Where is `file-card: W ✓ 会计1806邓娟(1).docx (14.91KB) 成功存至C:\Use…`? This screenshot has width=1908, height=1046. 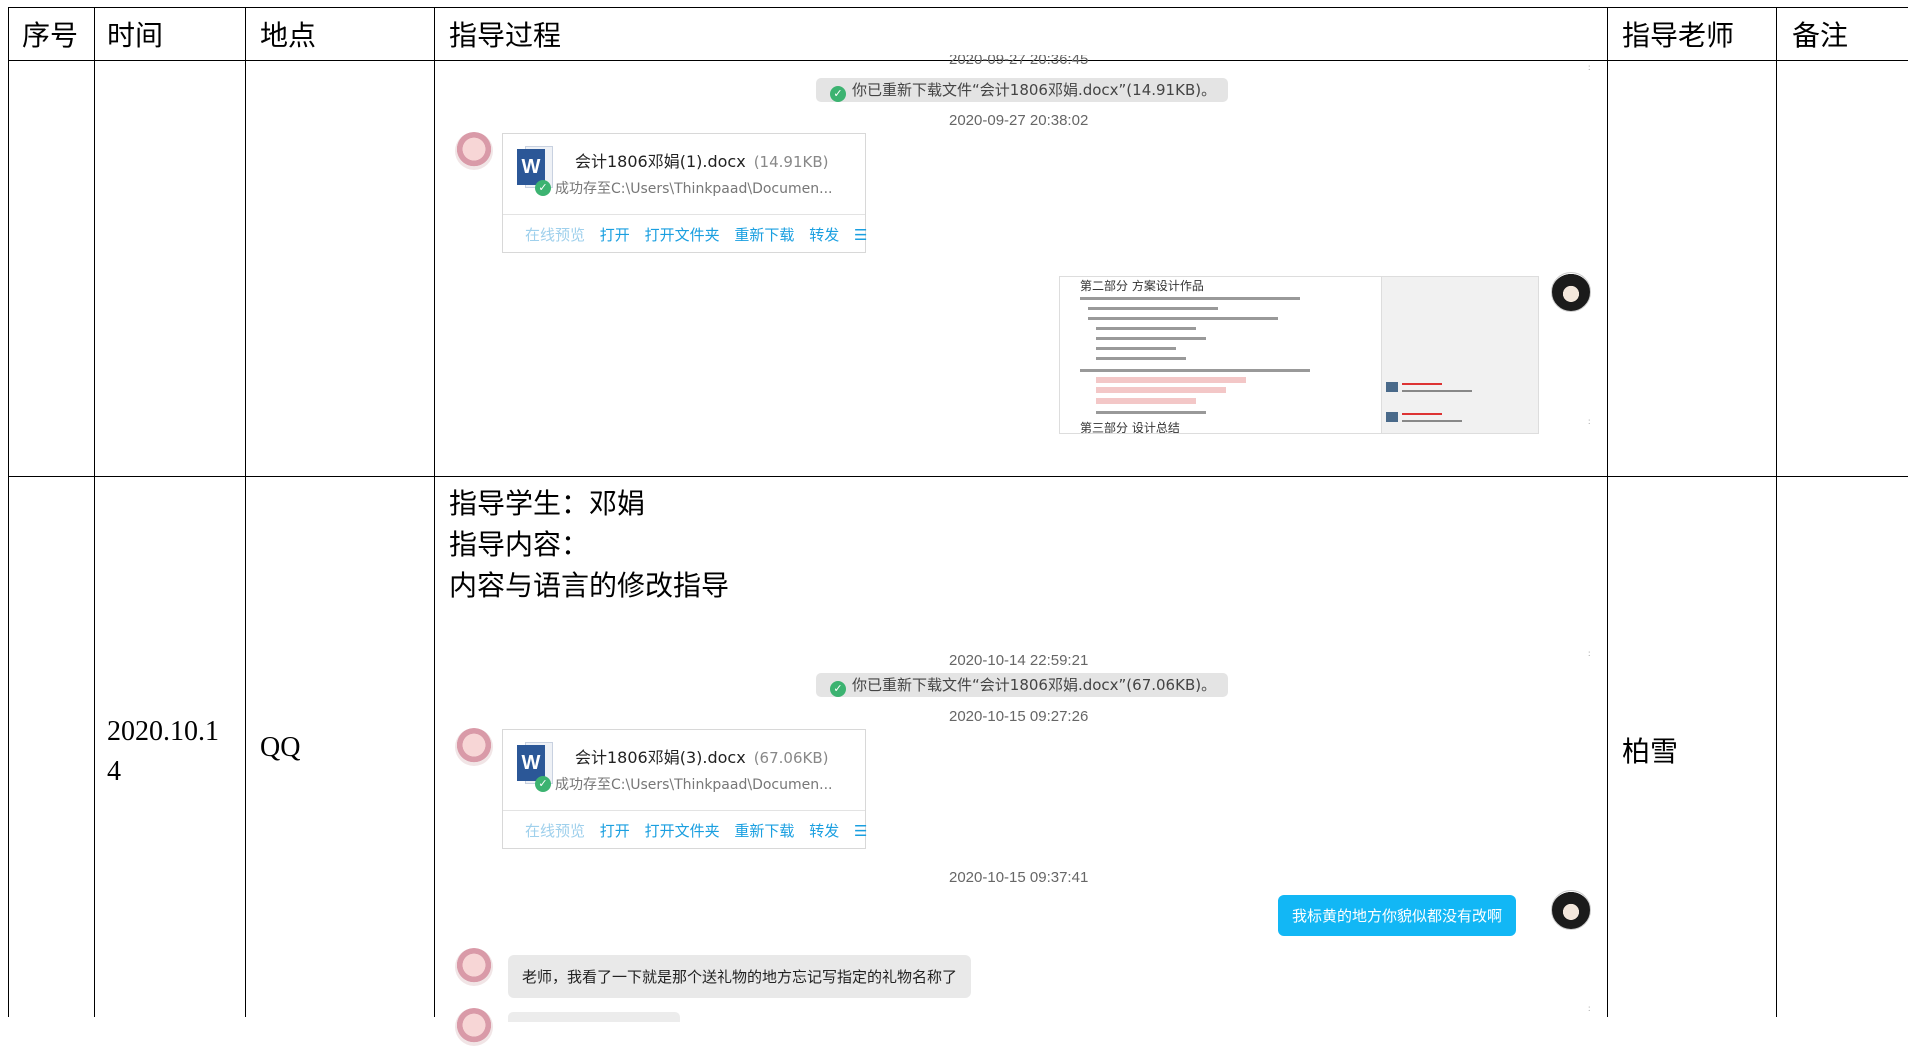 file-card: W ✓ 会计1806邓娟(1).docx (14.91KB) 成功存至C:\Use… is located at coordinates (684, 193).